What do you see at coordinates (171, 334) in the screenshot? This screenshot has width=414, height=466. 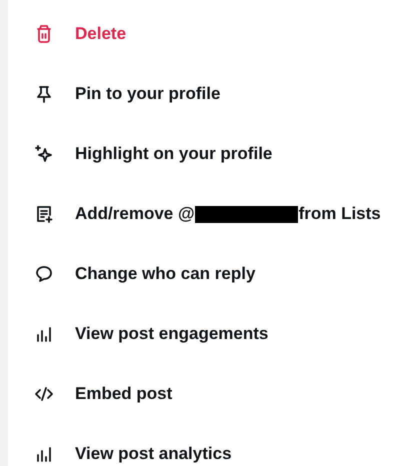 I see `menu-item-label: View post engagements` at bounding box center [171, 334].